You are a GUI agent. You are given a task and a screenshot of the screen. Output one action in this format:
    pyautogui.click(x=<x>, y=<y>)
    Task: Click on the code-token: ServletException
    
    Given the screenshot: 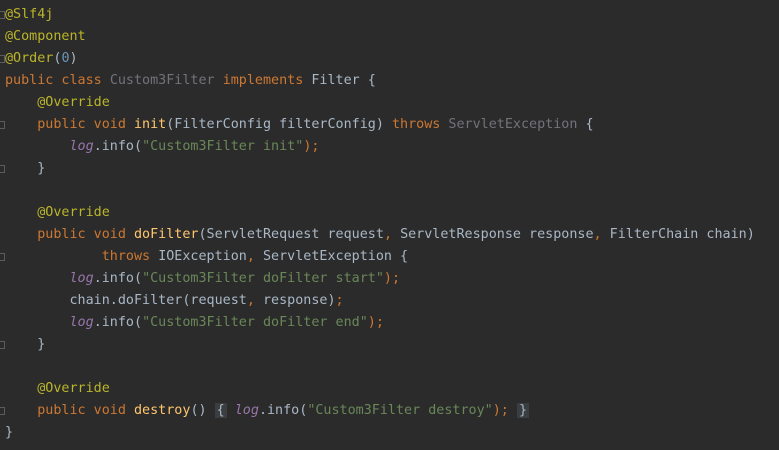 What is the action you would take?
    pyautogui.click(x=517, y=124)
    